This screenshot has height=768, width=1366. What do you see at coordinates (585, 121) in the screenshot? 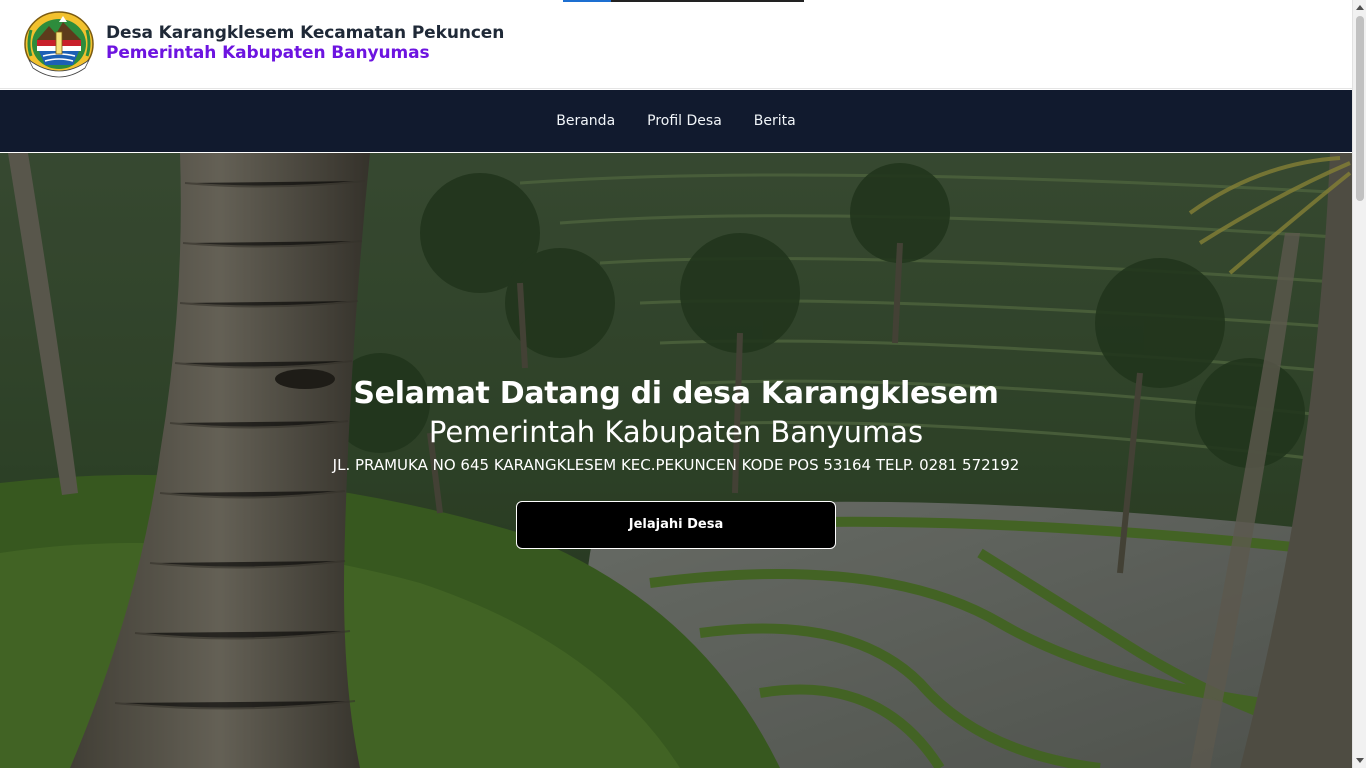
I see `nav-item-beranda: Beranda` at bounding box center [585, 121].